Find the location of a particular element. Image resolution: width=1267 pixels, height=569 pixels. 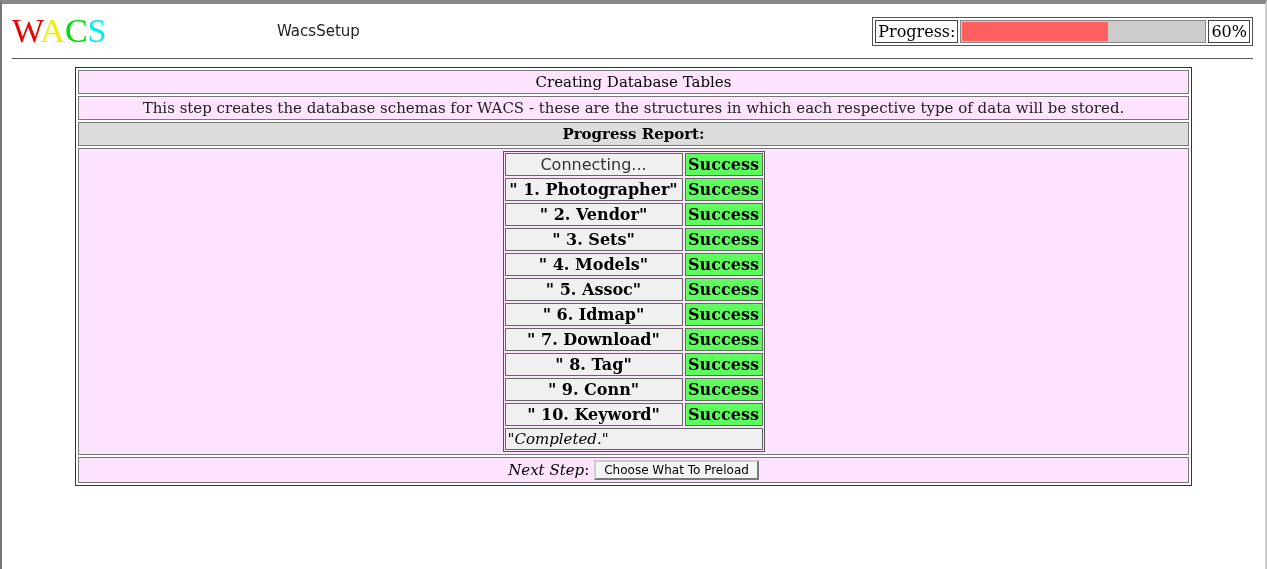

panel-title: Creating Database Tables is located at coordinates (633, 82).